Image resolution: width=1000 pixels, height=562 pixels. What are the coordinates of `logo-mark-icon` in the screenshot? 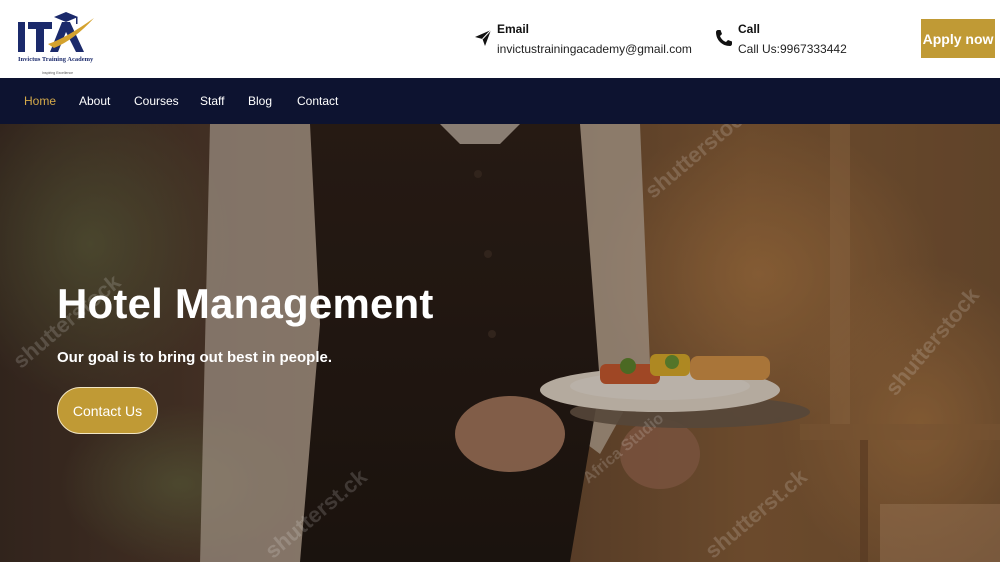 It's located at (56, 32).